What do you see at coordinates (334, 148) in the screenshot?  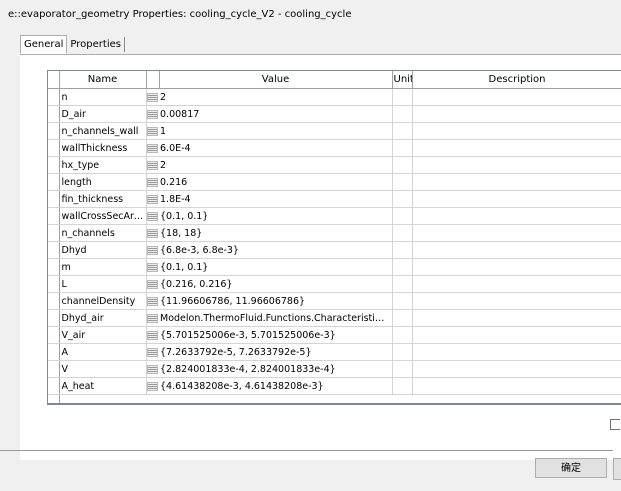 I see `table-row: wallThickness 6.0E-4` at bounding box center [334, 148].